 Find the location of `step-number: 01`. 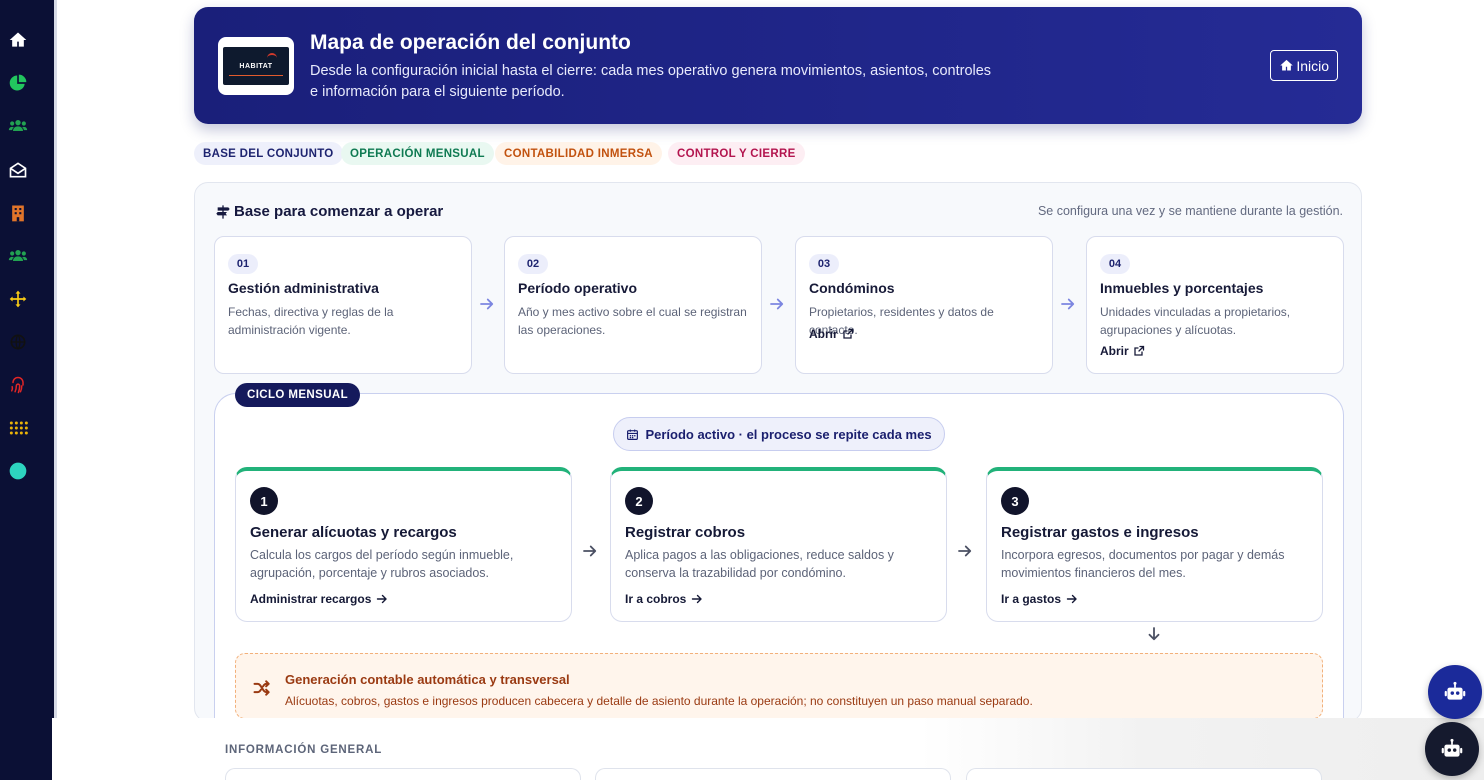

step-number: 01 is located at coordinates (243, 264).